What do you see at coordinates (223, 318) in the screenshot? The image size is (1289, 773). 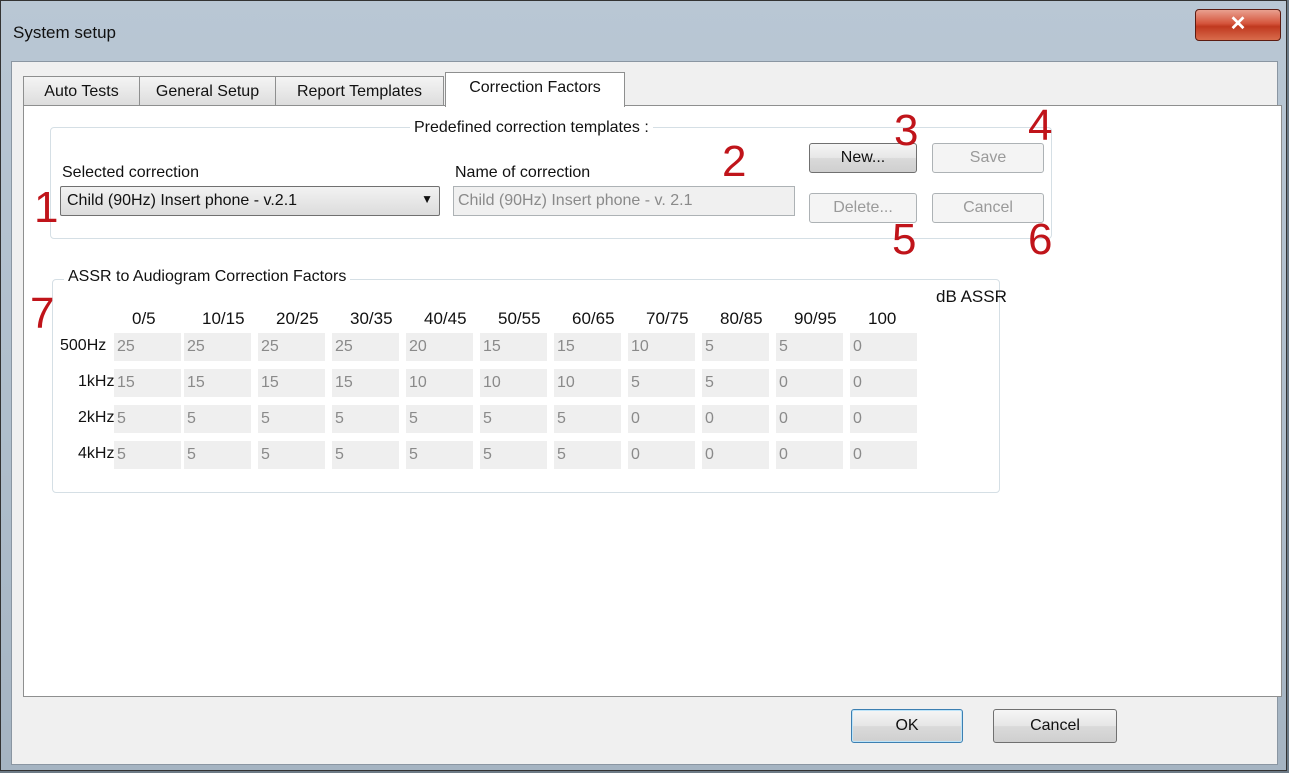 I see `column-header: 10/15` at bounding box center [223, 318].